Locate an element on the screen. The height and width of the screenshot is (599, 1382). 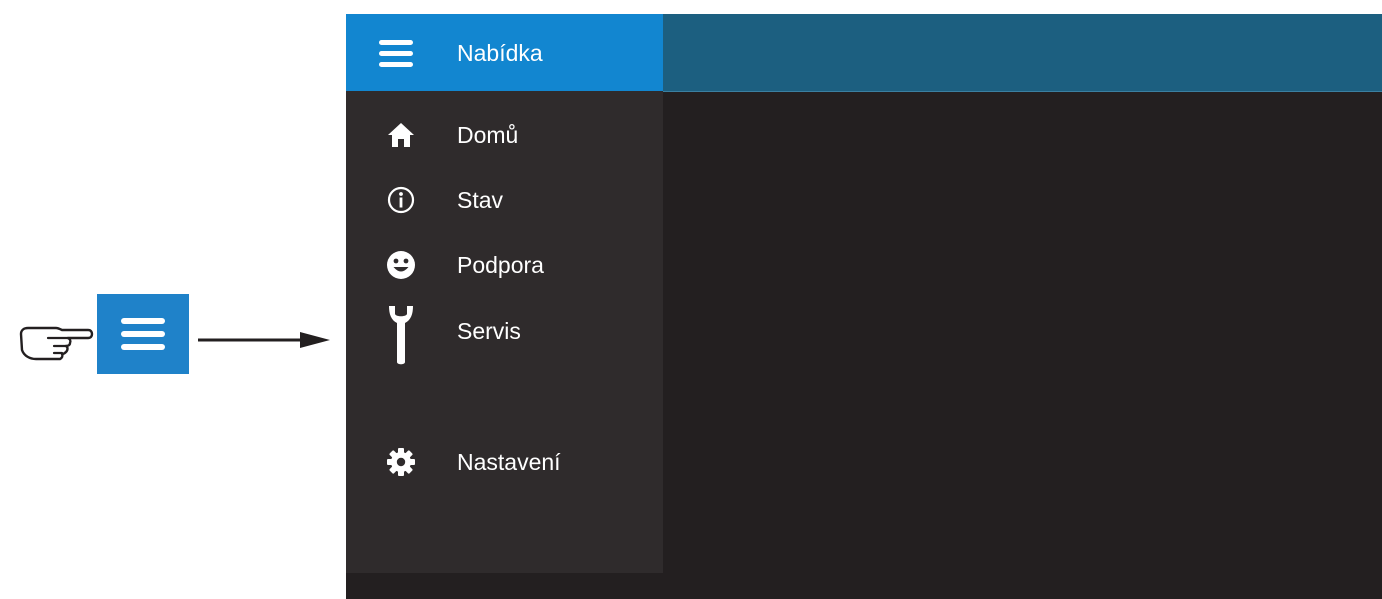
menu-button-illustration is located at coordinates (143, 334).